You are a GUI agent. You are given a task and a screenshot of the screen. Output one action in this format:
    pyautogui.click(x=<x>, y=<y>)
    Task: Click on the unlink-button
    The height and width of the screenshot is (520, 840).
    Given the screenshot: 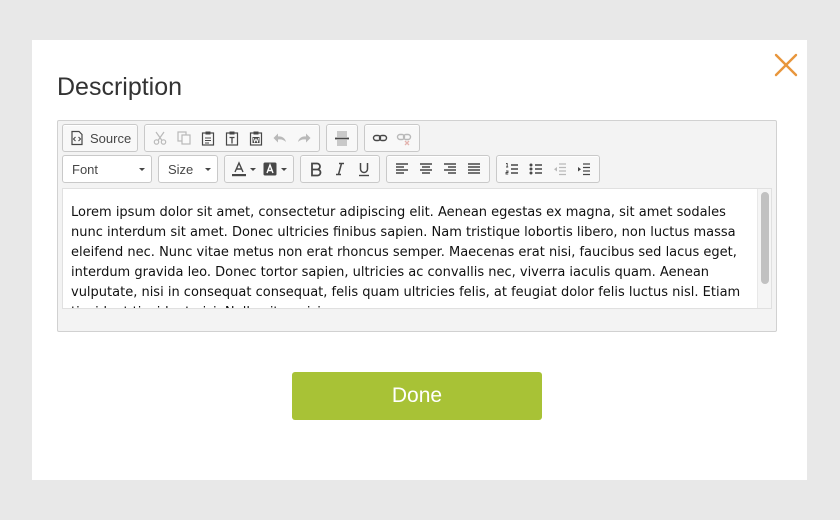 What is the action you would take?
    pyautogui.click(x=404, y=138)
    